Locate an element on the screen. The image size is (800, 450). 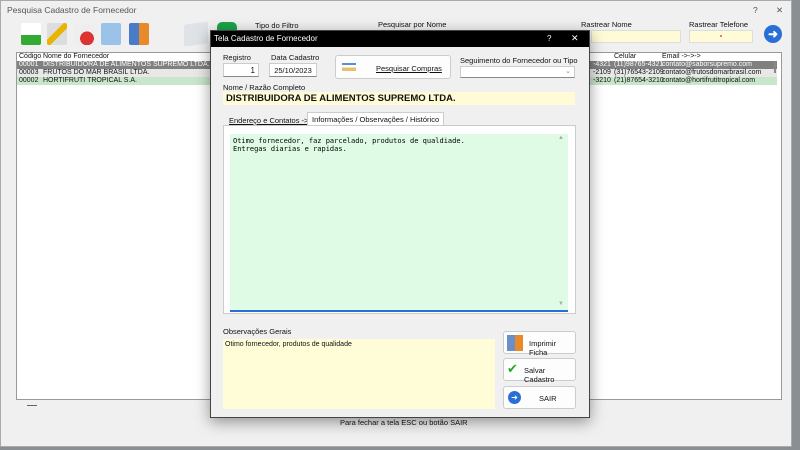
filter-type-label: Tipo do Filtro is located at coordinates (277, 25).